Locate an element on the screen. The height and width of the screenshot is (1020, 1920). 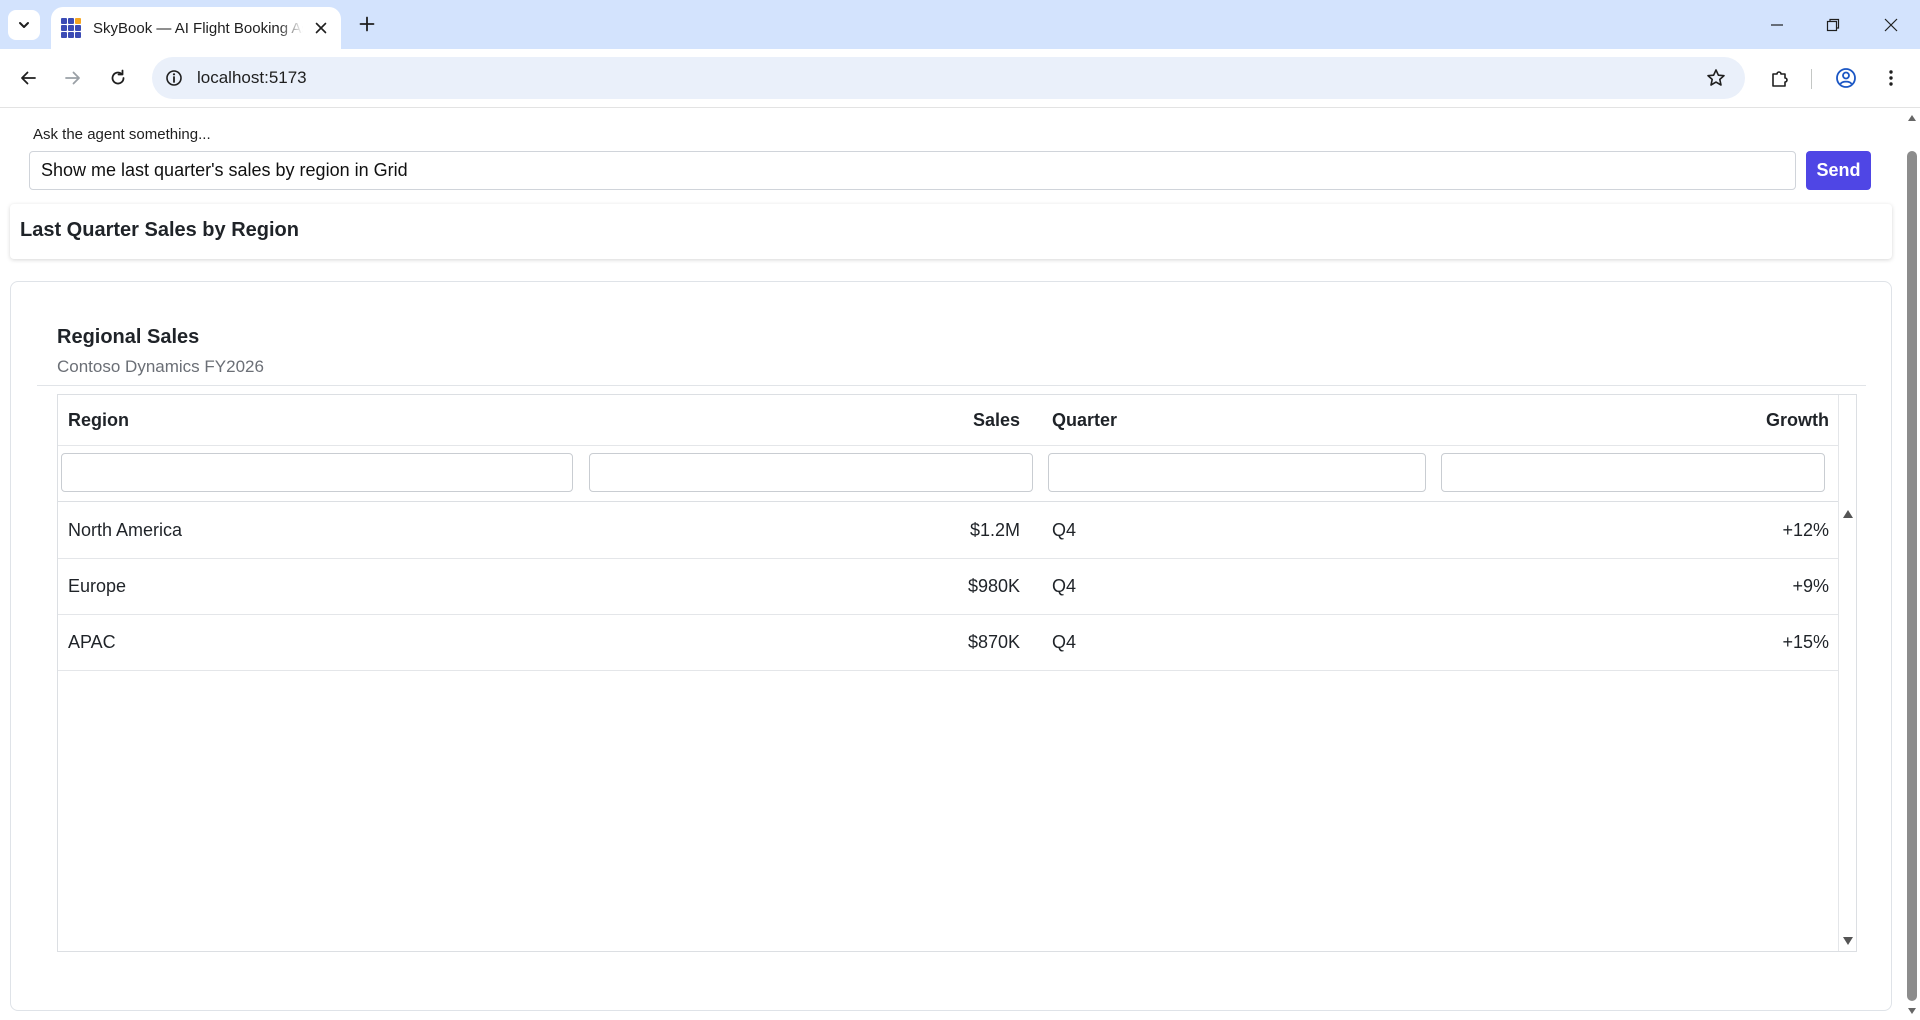
browser-menu-button is located at coordinates (1891, 78).